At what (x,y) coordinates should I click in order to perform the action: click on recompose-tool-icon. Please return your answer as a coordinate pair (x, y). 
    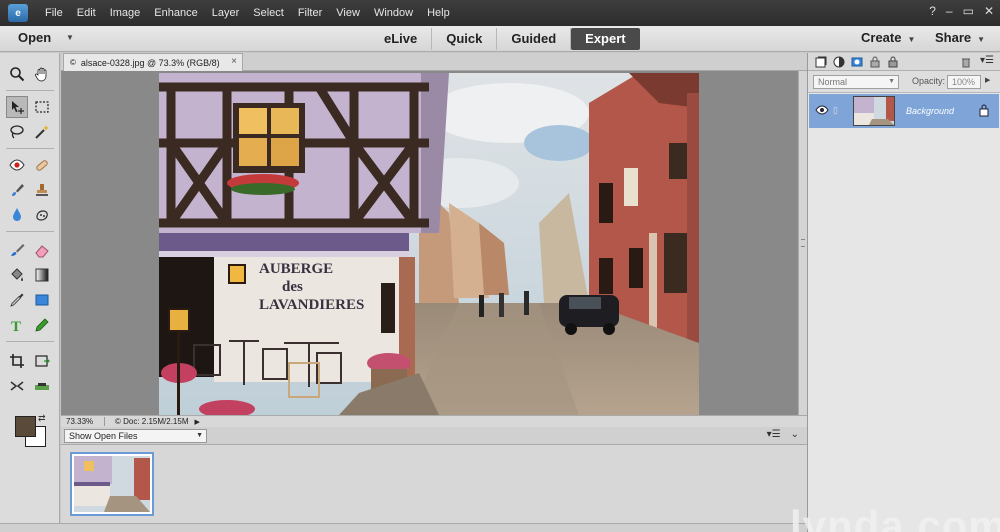
    Looking at the image, I should click on (42, 361).